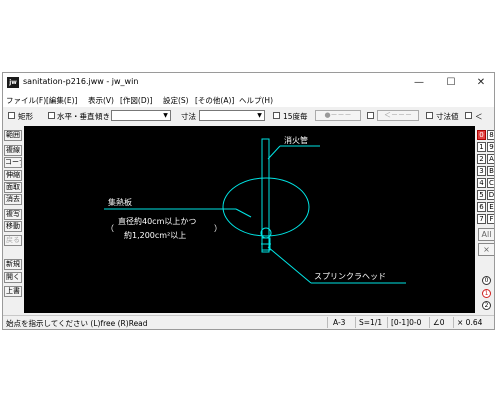  What do you see at coordinates (13, 277) in the screenshot?
I see `tool-open: 開く` at bounding box center [13, 277].